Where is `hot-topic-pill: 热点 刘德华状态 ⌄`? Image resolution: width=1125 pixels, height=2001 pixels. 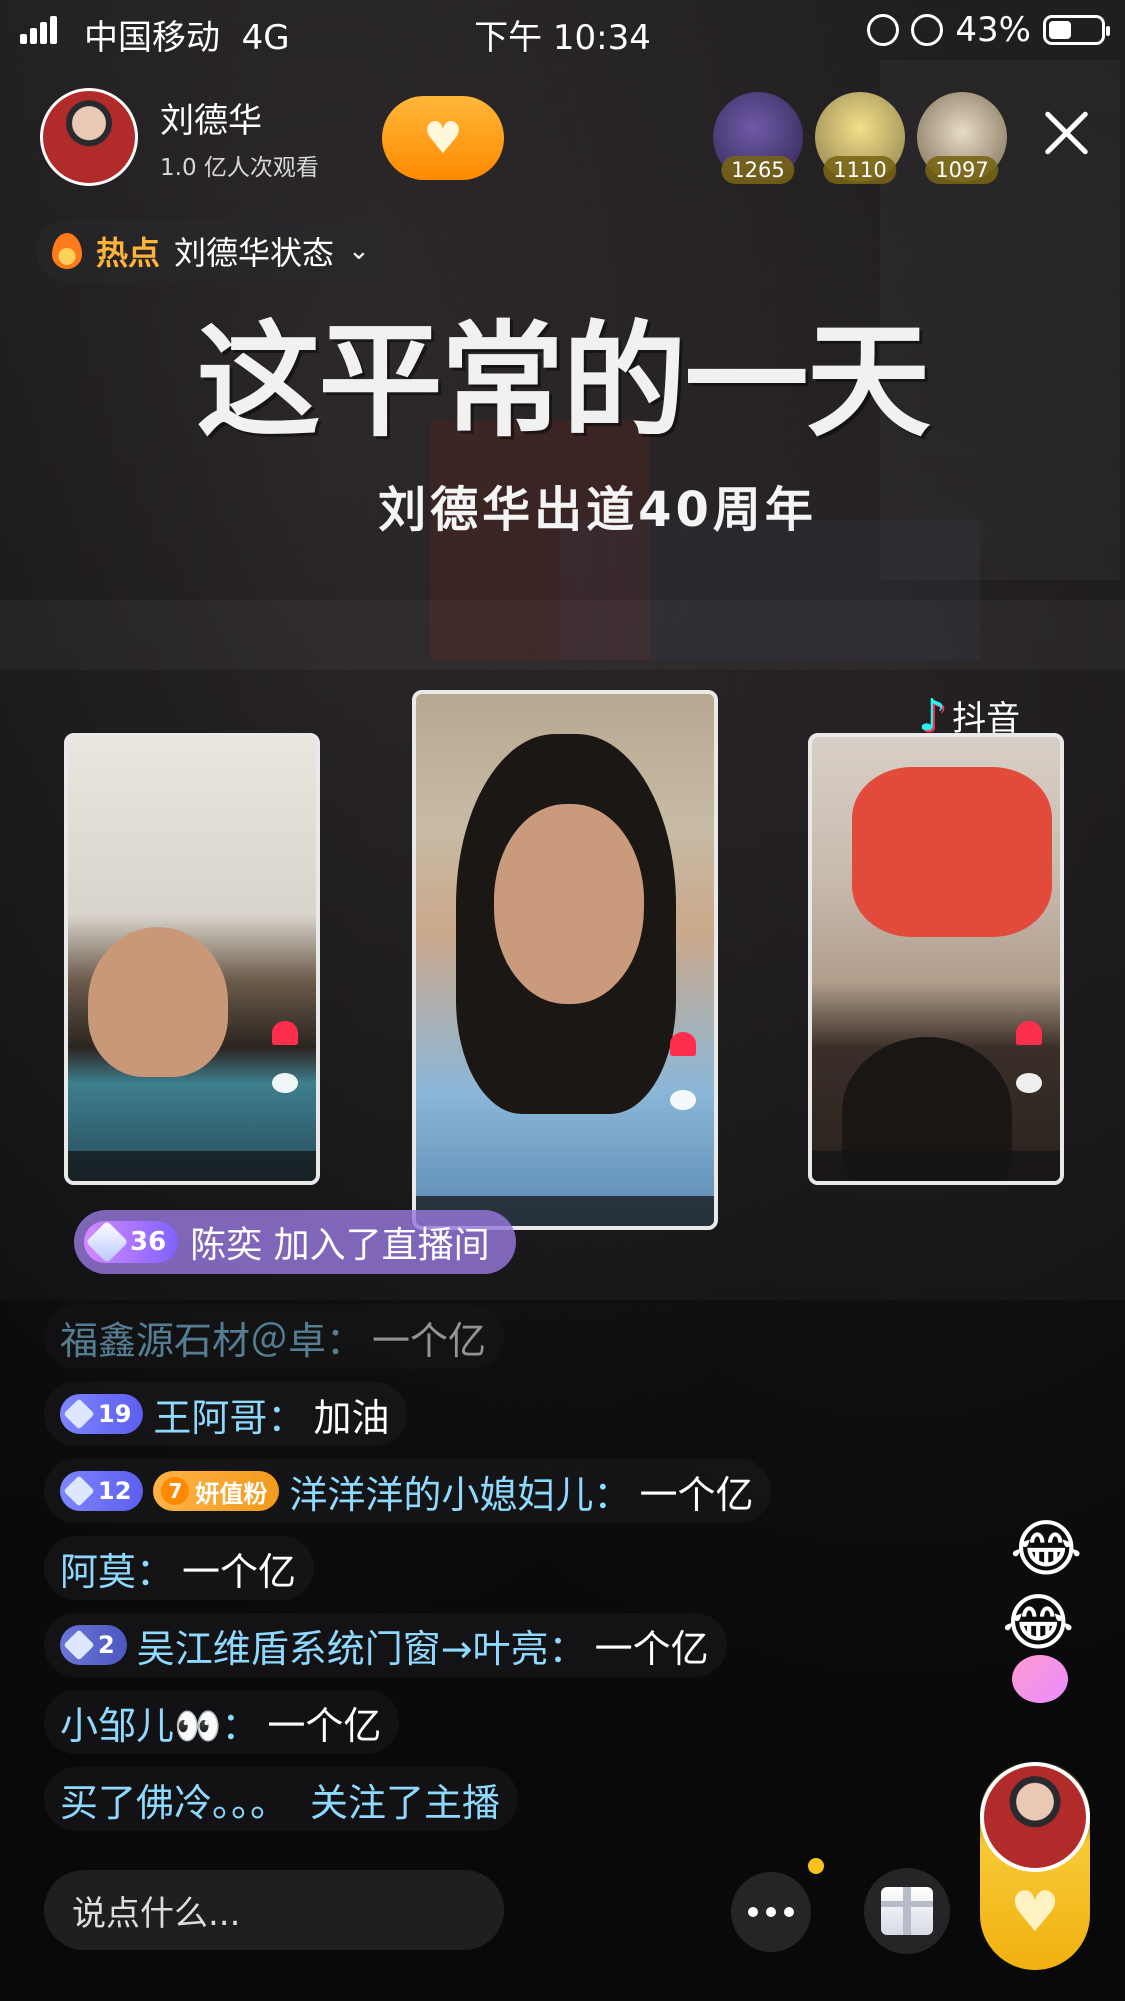 hot-topic-pill: 热点 刘德华状态 ⌄ is located at coordinates (215, 251).